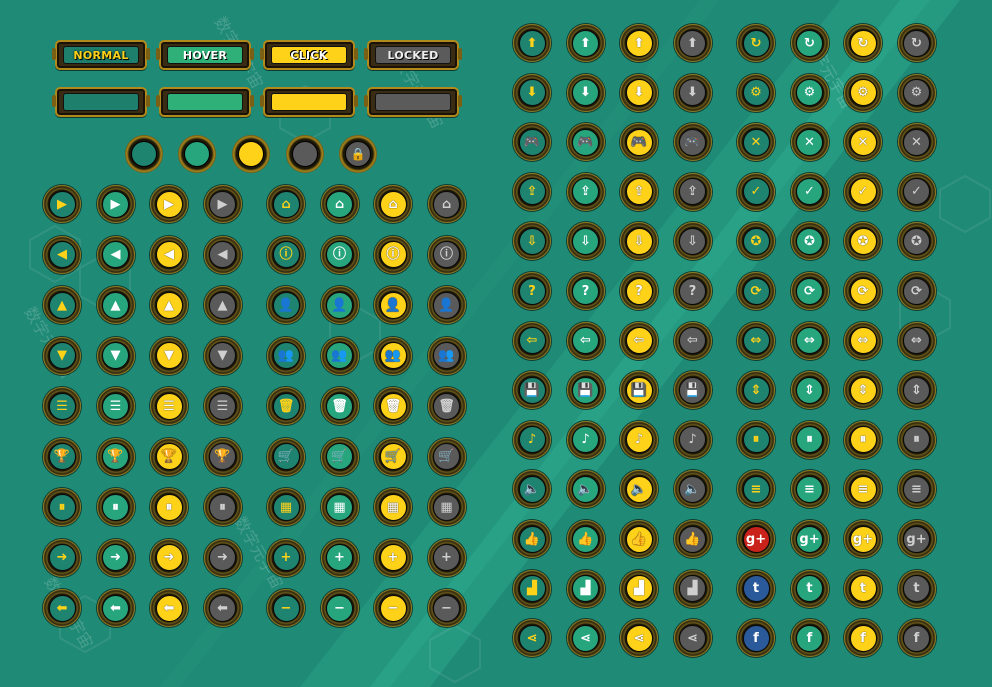  Describe the element at coordinates (916, 588) in the screenshot. I see `twitter-locked-button: t` at that location.